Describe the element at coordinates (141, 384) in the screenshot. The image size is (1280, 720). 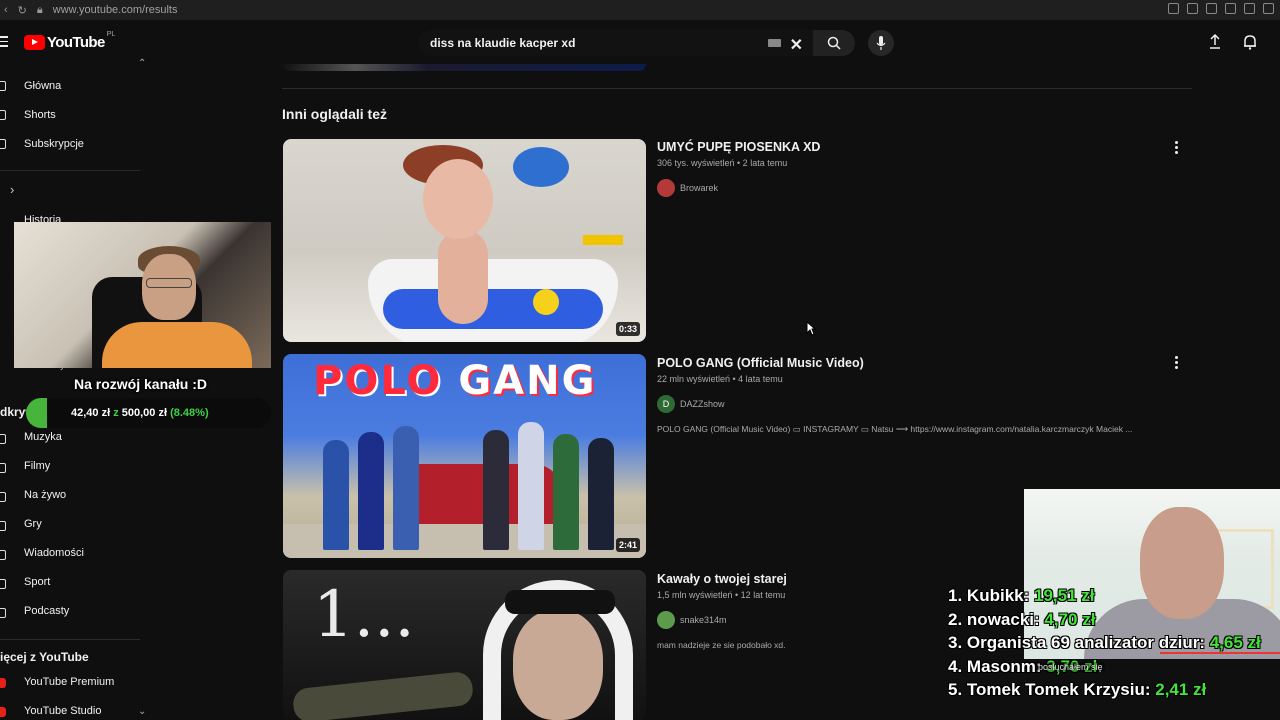
I see `donation-goal-title: Na rozwój kanału :D` at that location.